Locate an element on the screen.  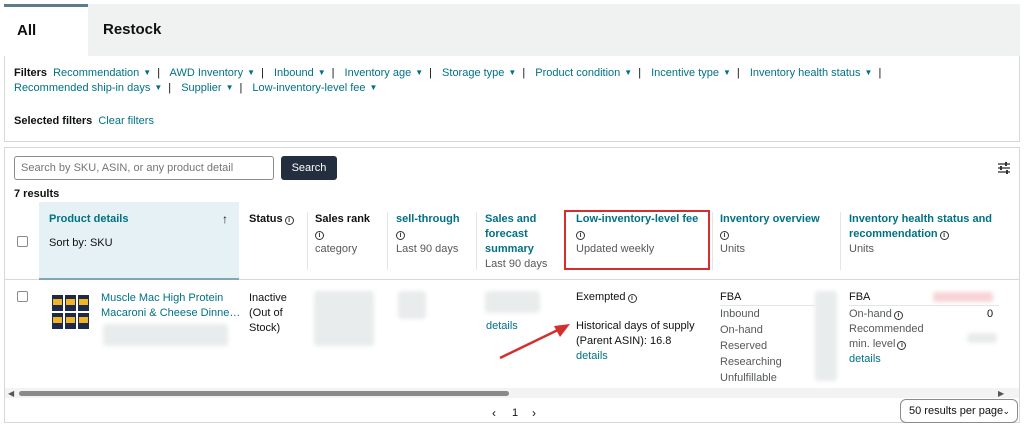
health-on-hand-row: On-hand i is located at coordinates (886, 314).